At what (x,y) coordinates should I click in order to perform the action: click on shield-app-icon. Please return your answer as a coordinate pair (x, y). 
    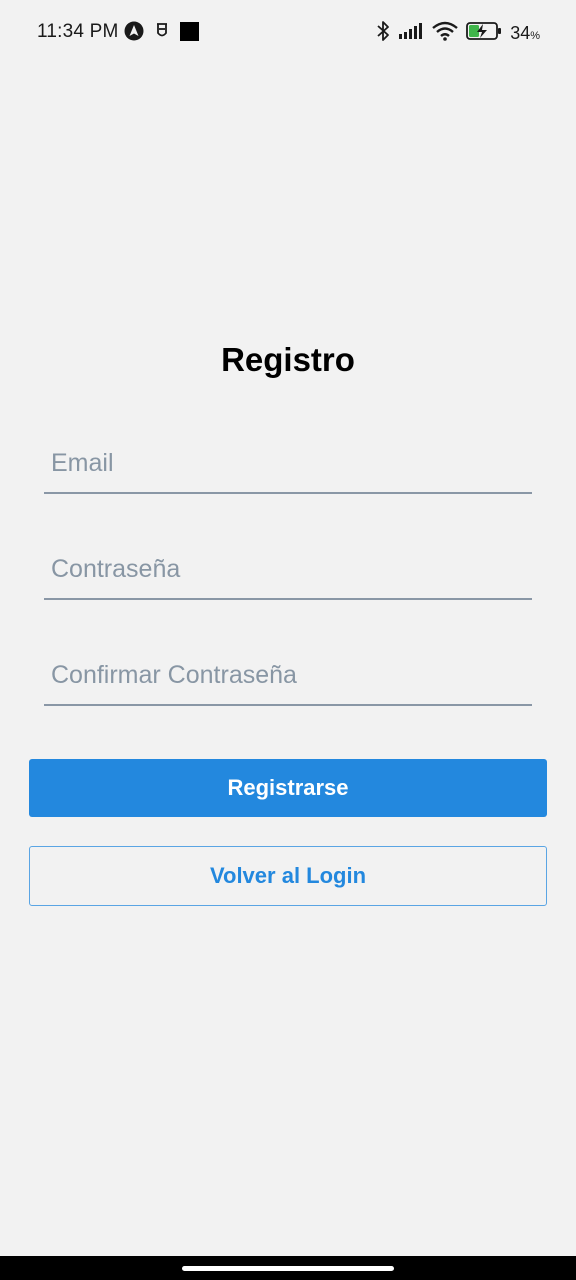
    Looking at the image, I should click on (162, 33).